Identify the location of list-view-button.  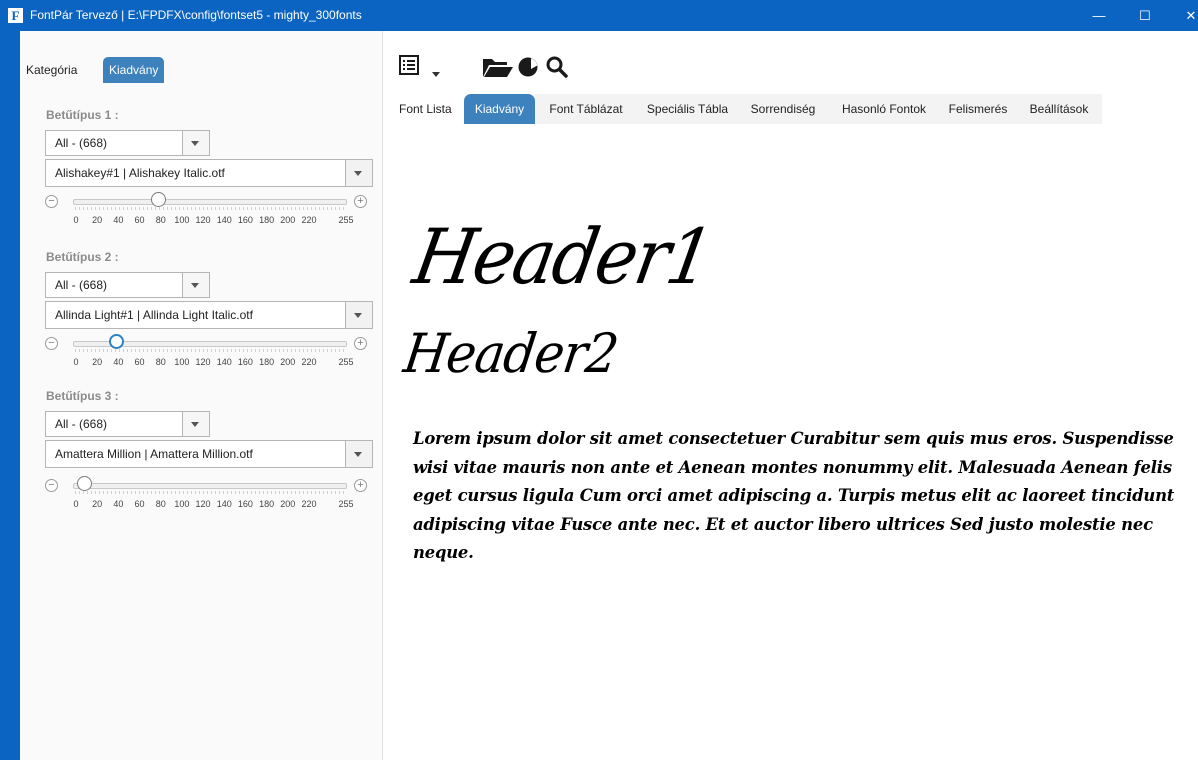
(409, 67).